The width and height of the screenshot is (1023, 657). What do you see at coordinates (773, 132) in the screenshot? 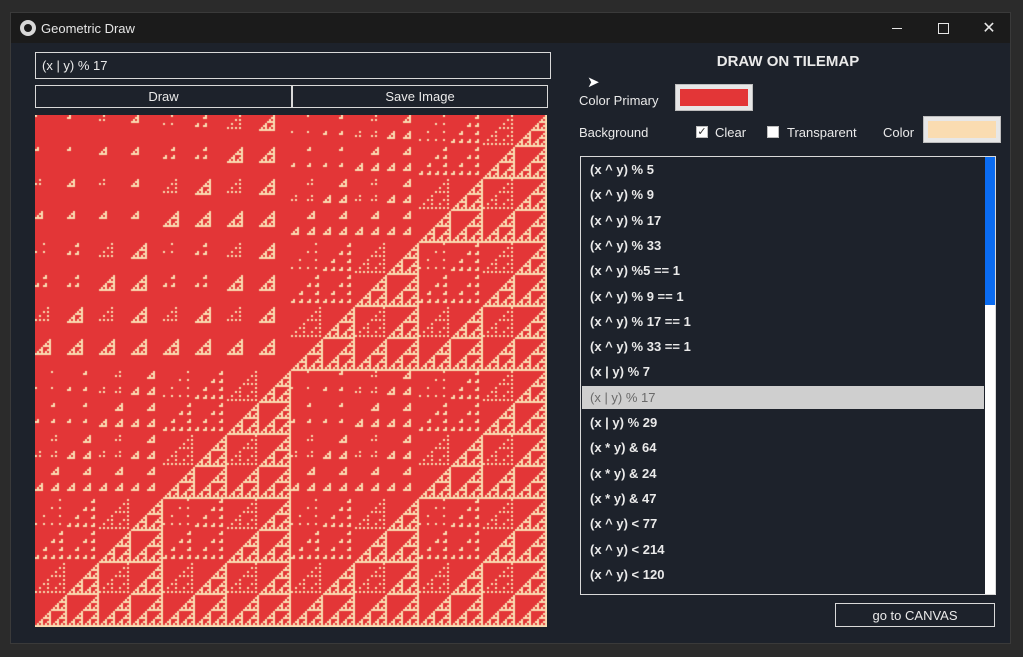
I see `transparent-checkbox` at bounding box center [773, 132].